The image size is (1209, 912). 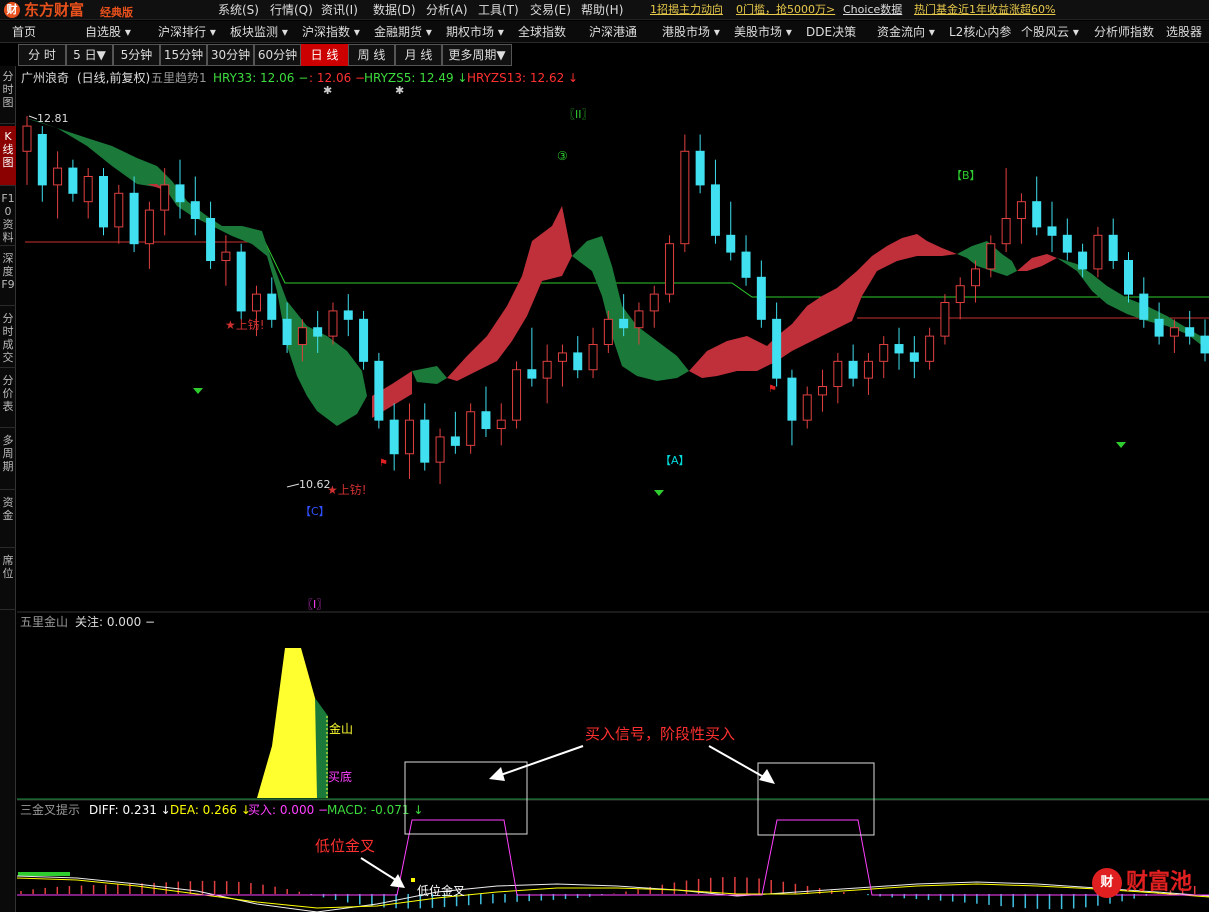 I want to click on nav-screener: 选股器, so click(x=1184, y=32).